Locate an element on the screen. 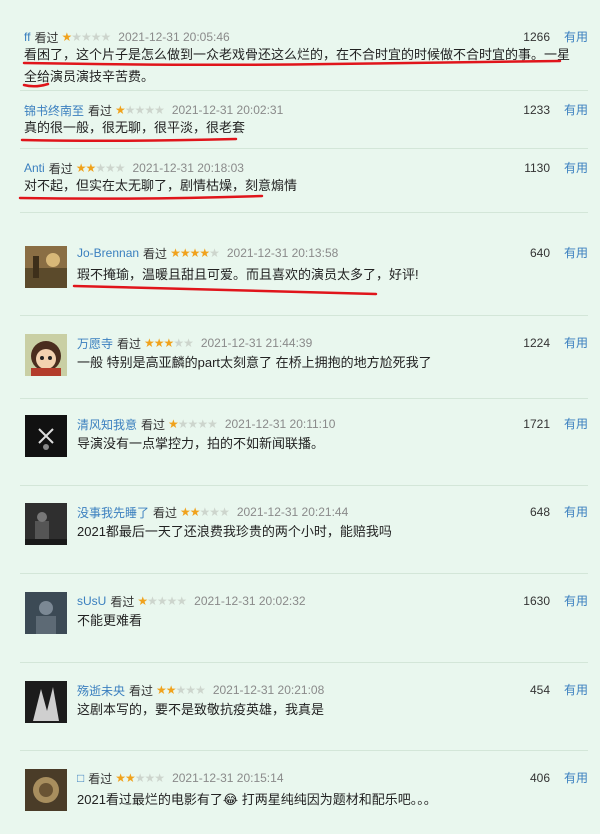  username-link: 殇逝未央 is located at coordinates (101, 690).